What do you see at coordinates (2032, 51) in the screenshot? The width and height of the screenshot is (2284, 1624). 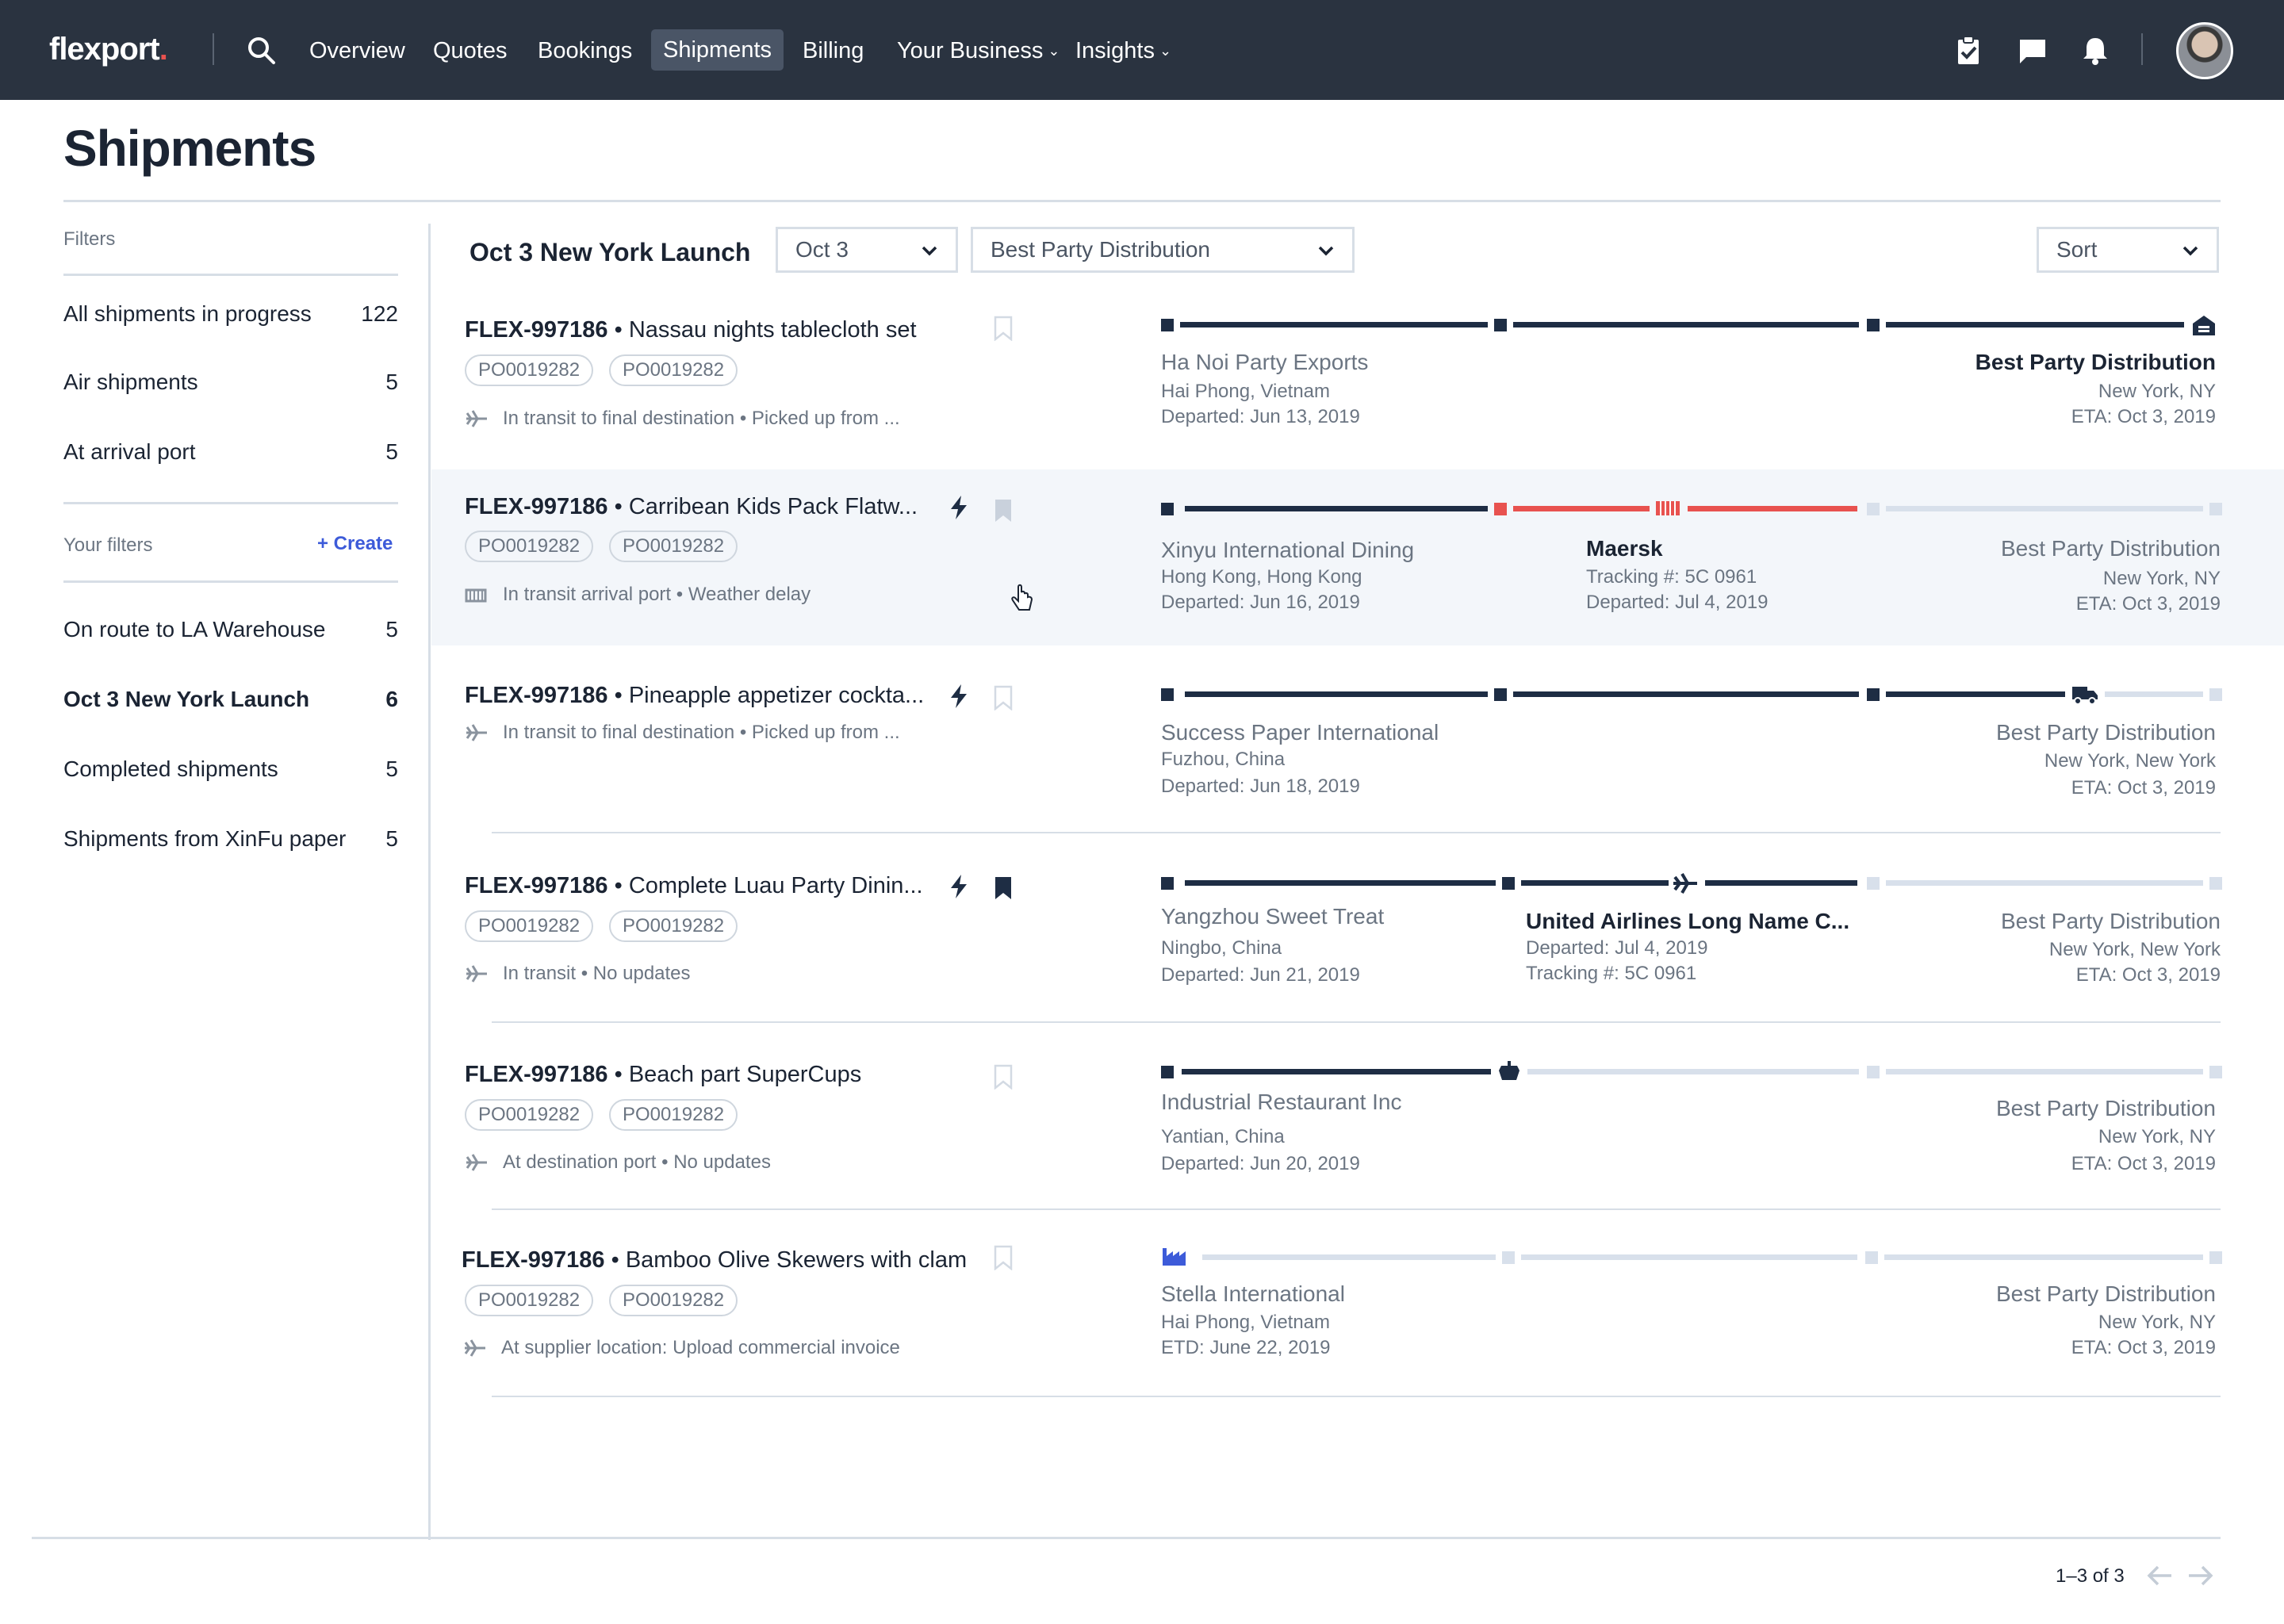 I see `chat-icon` at bounding box center [2032, 51].